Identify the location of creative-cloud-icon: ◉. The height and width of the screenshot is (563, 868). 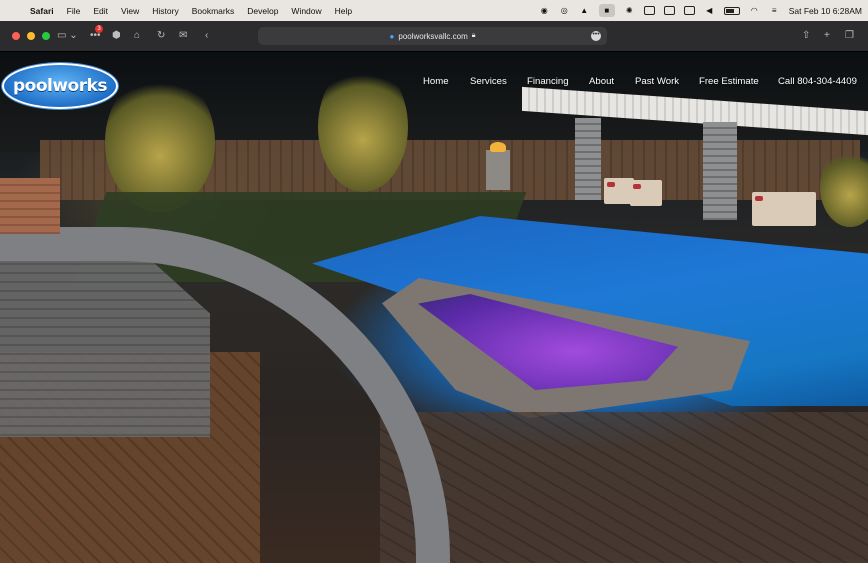
(544, 10).